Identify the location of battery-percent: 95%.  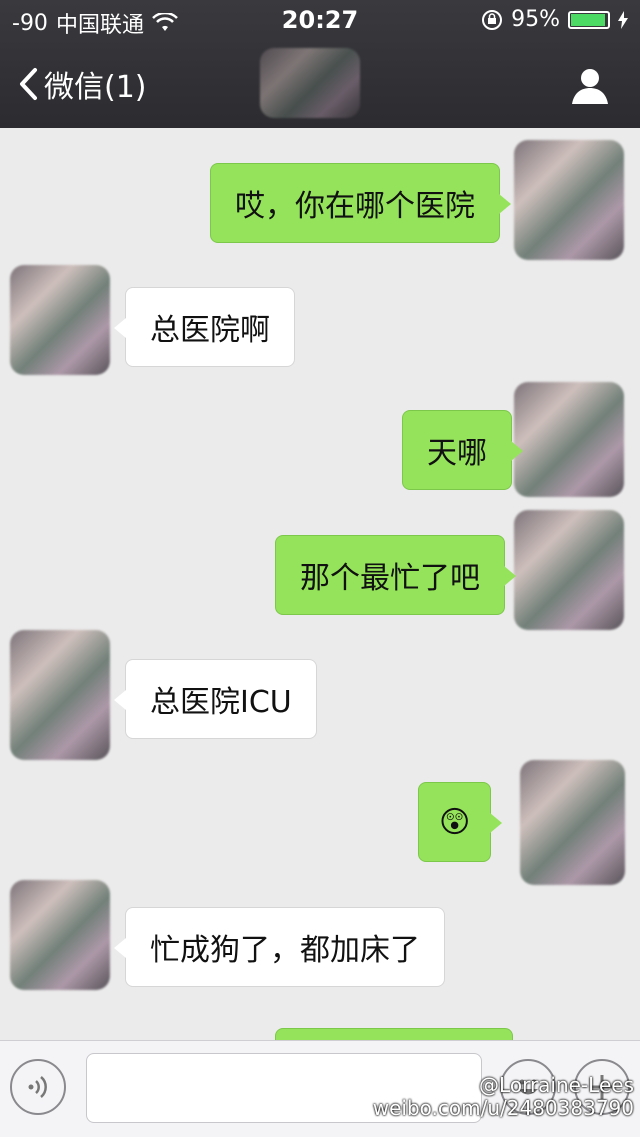
(535, 19).